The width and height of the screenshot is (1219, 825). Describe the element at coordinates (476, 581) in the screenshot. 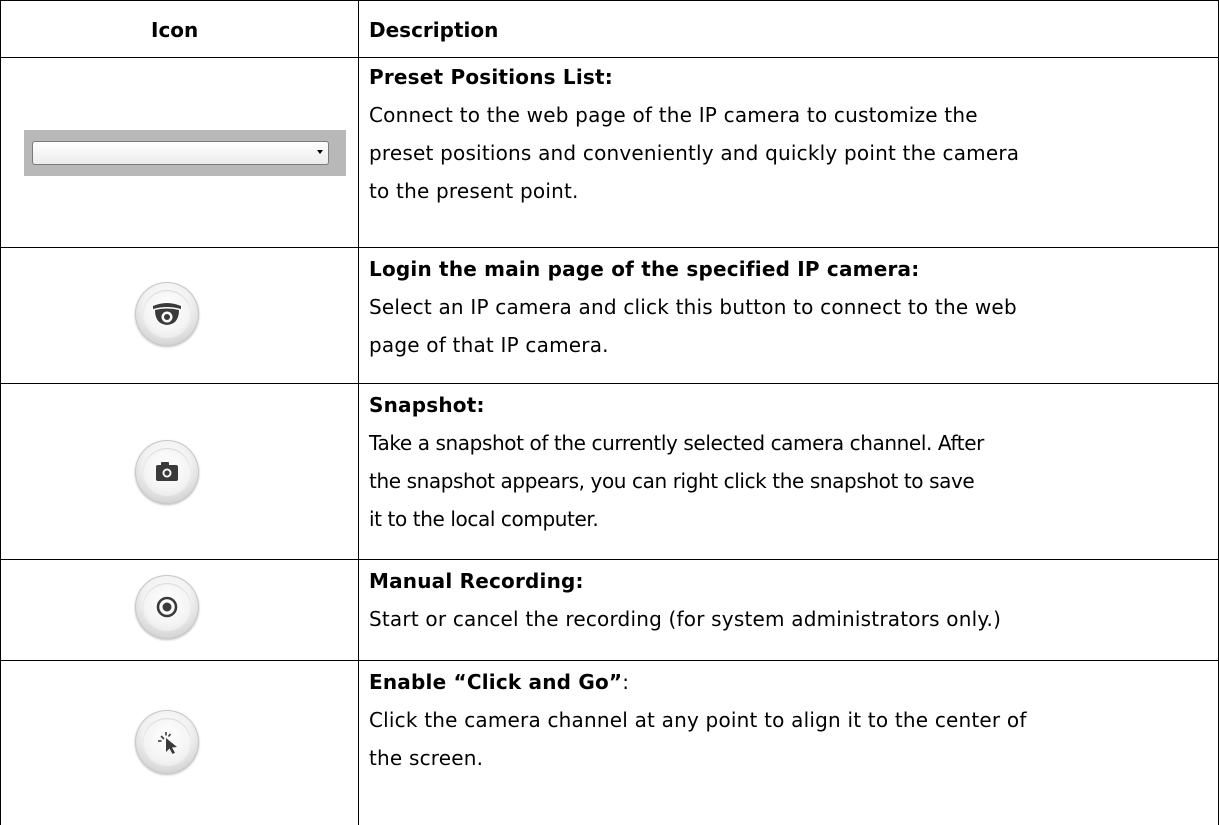

I see `row-title: Manual Recording:` at that location.